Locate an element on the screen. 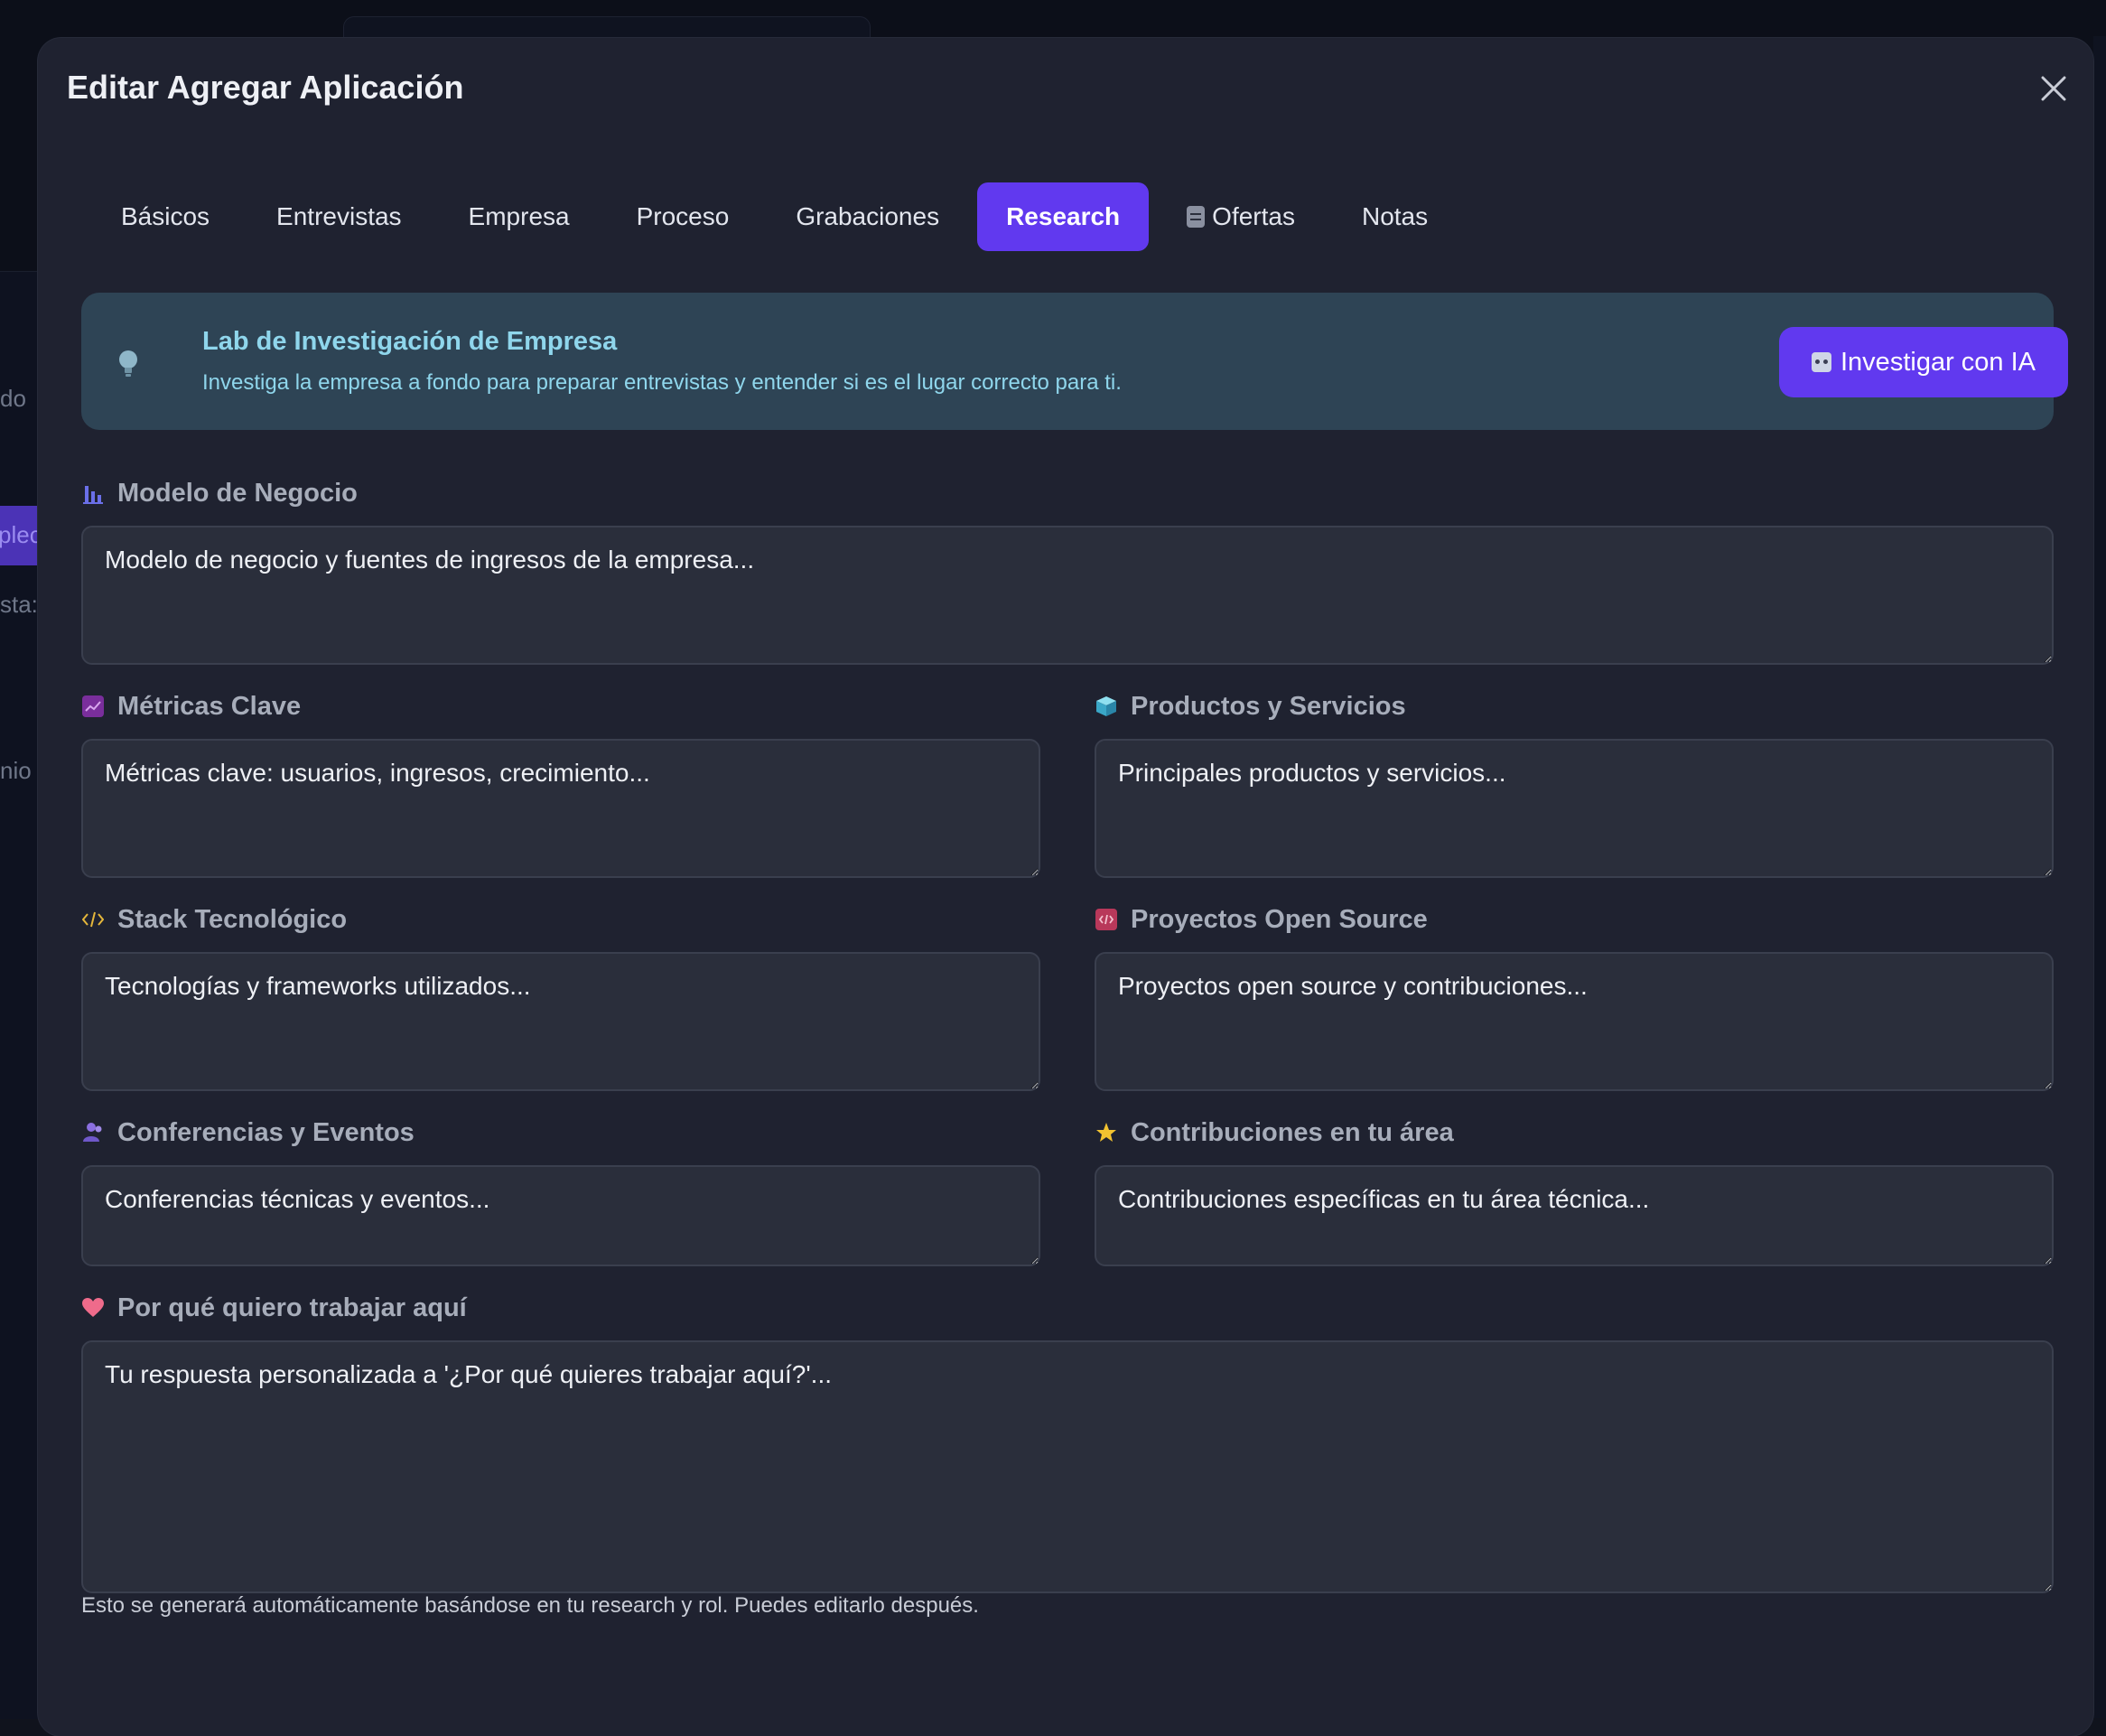 The image size is (2106, 1736). conferences-field: Conferencias y Eventos is located at coordinates (560, 1190).